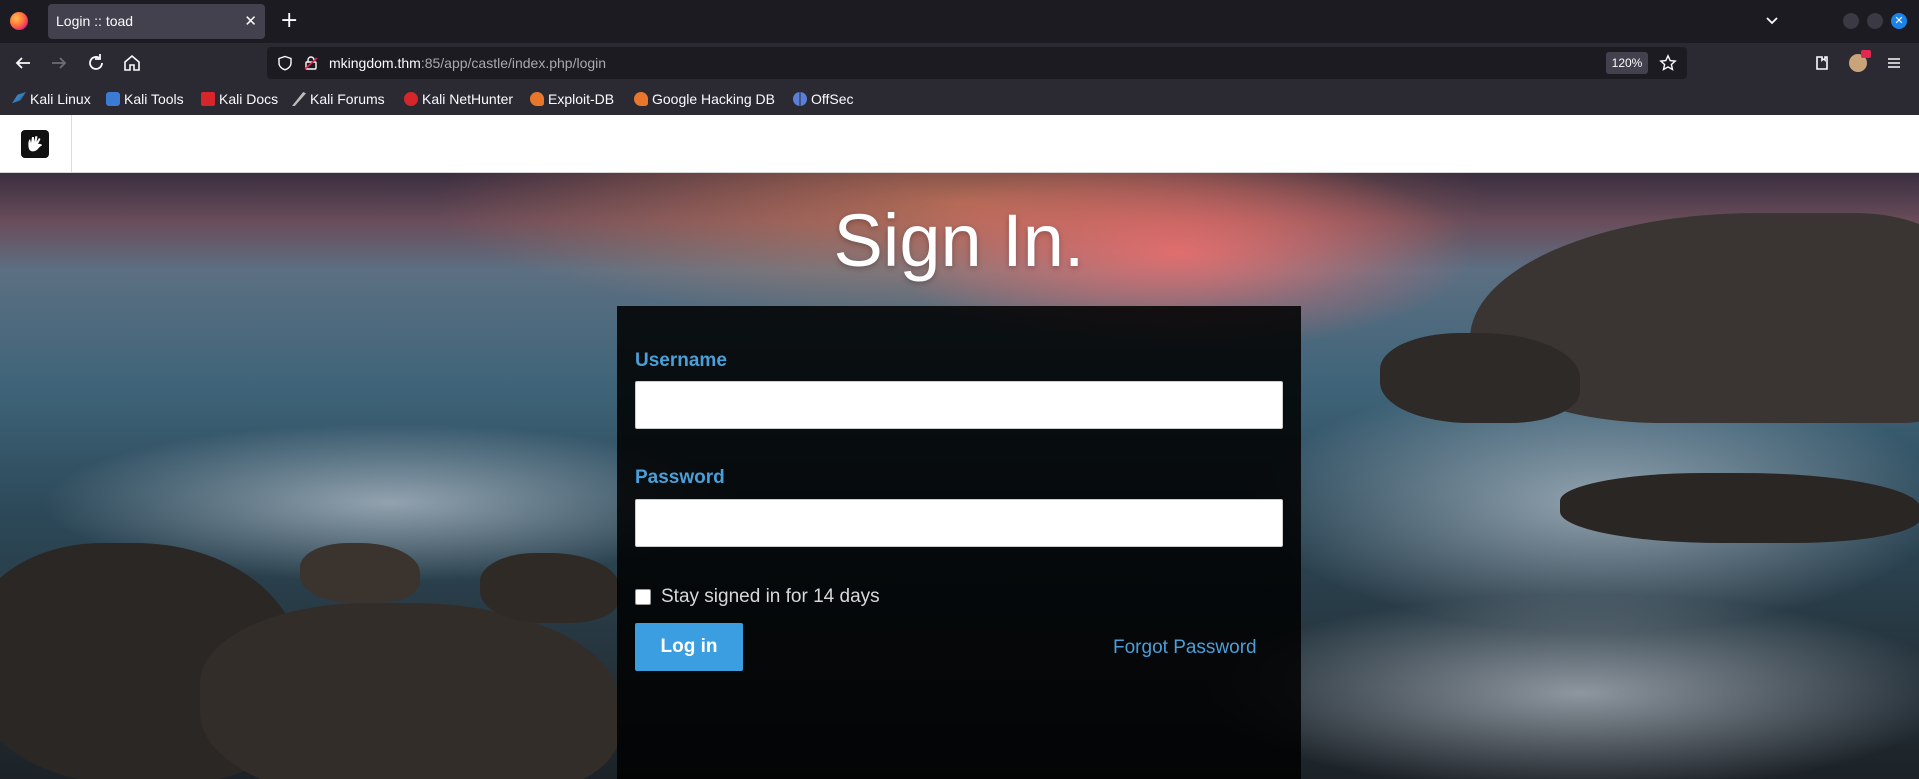  What do you see at coordinates (51, 99) in the screenshot?
I see `bookmark-kali-linux: Kali Linux` at bounding box center [51, 99].